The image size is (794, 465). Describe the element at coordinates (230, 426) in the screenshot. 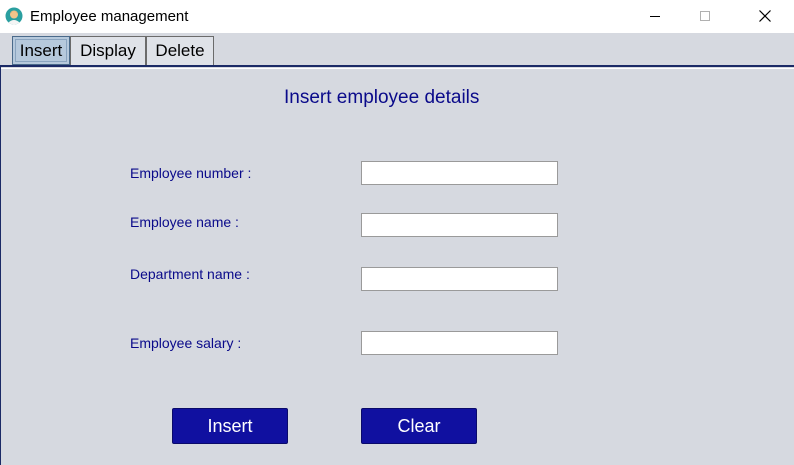

I see `insert-button: Insert` at that location.